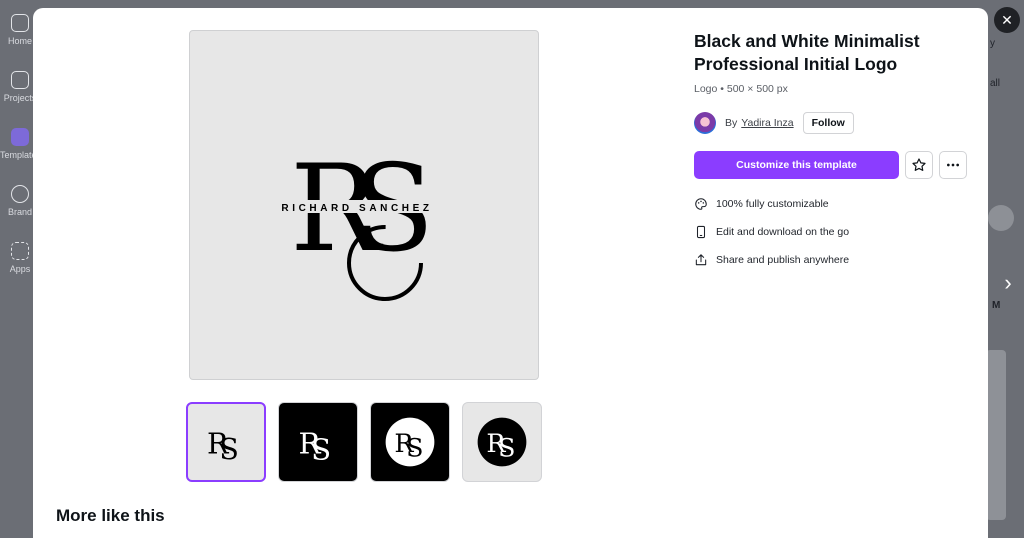 This screenshot has height=538, width=1024. What do you see at coordinates (828, 123) in the screenshot?
I see `follow-button: Follow` at bounding box center [828, 123].